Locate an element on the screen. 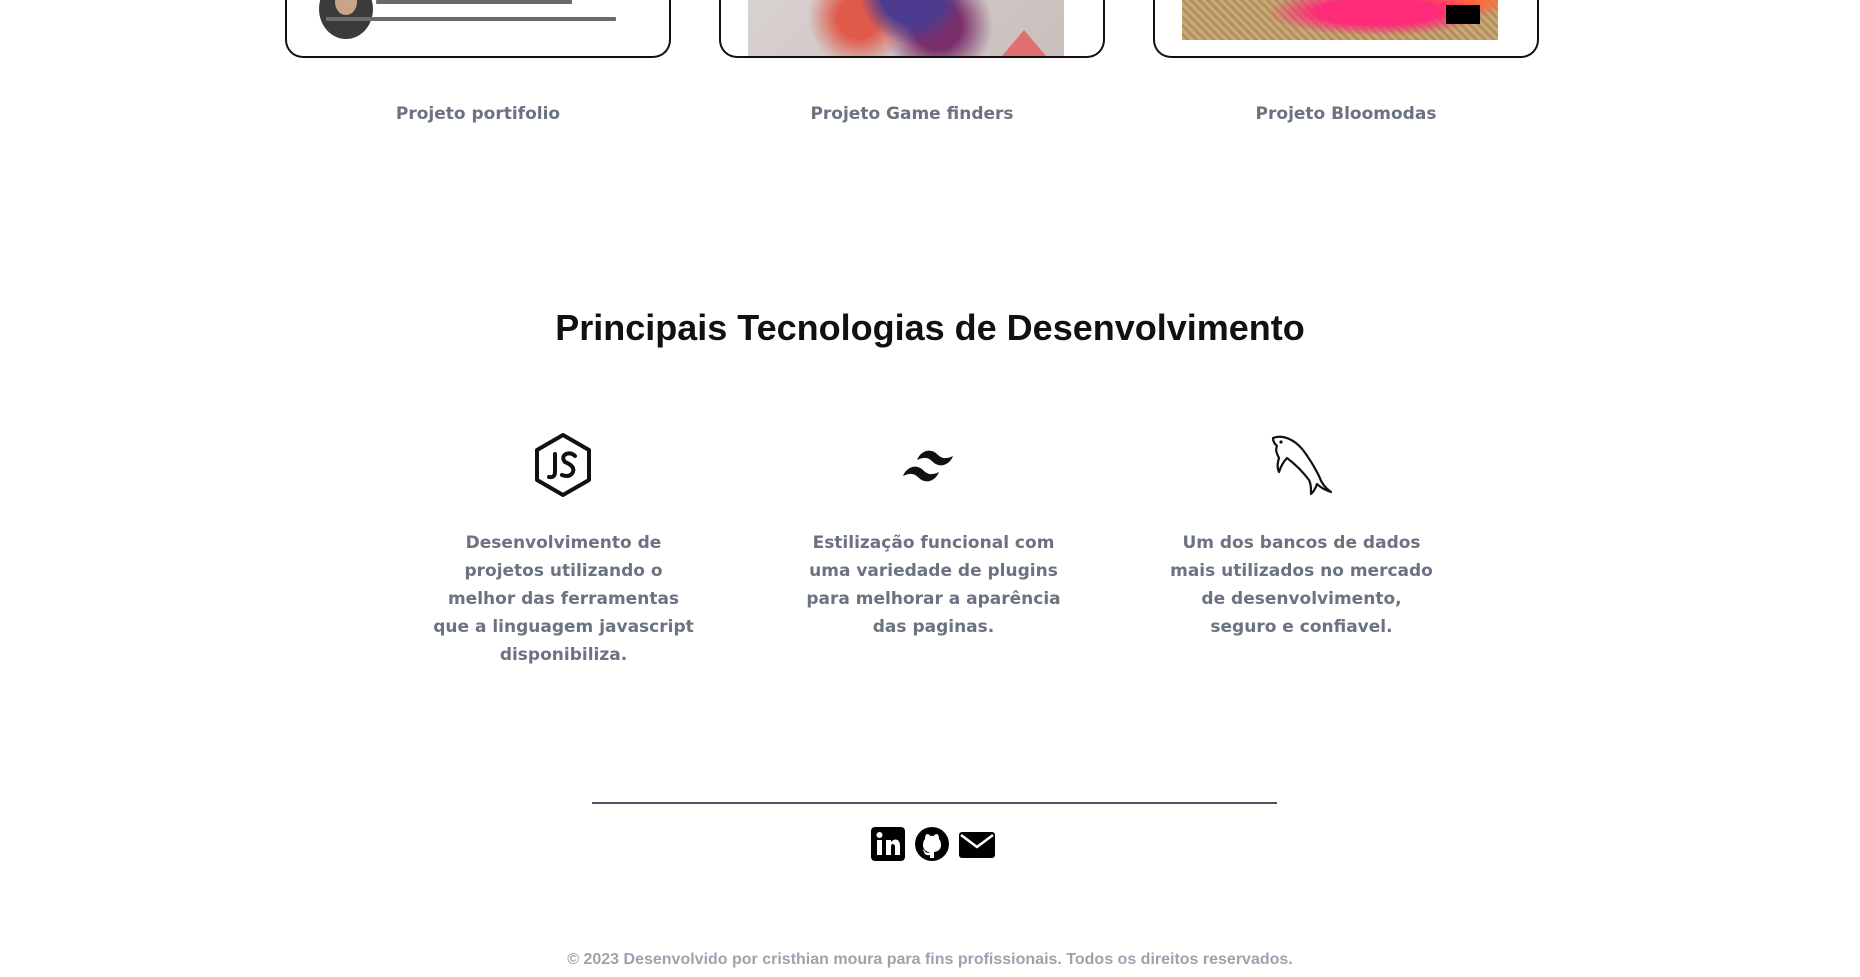 This screenshot has width=1860, height=977. project-title-bloomodas: Projeto Bloomodas is located at coordinates (1346, 114).